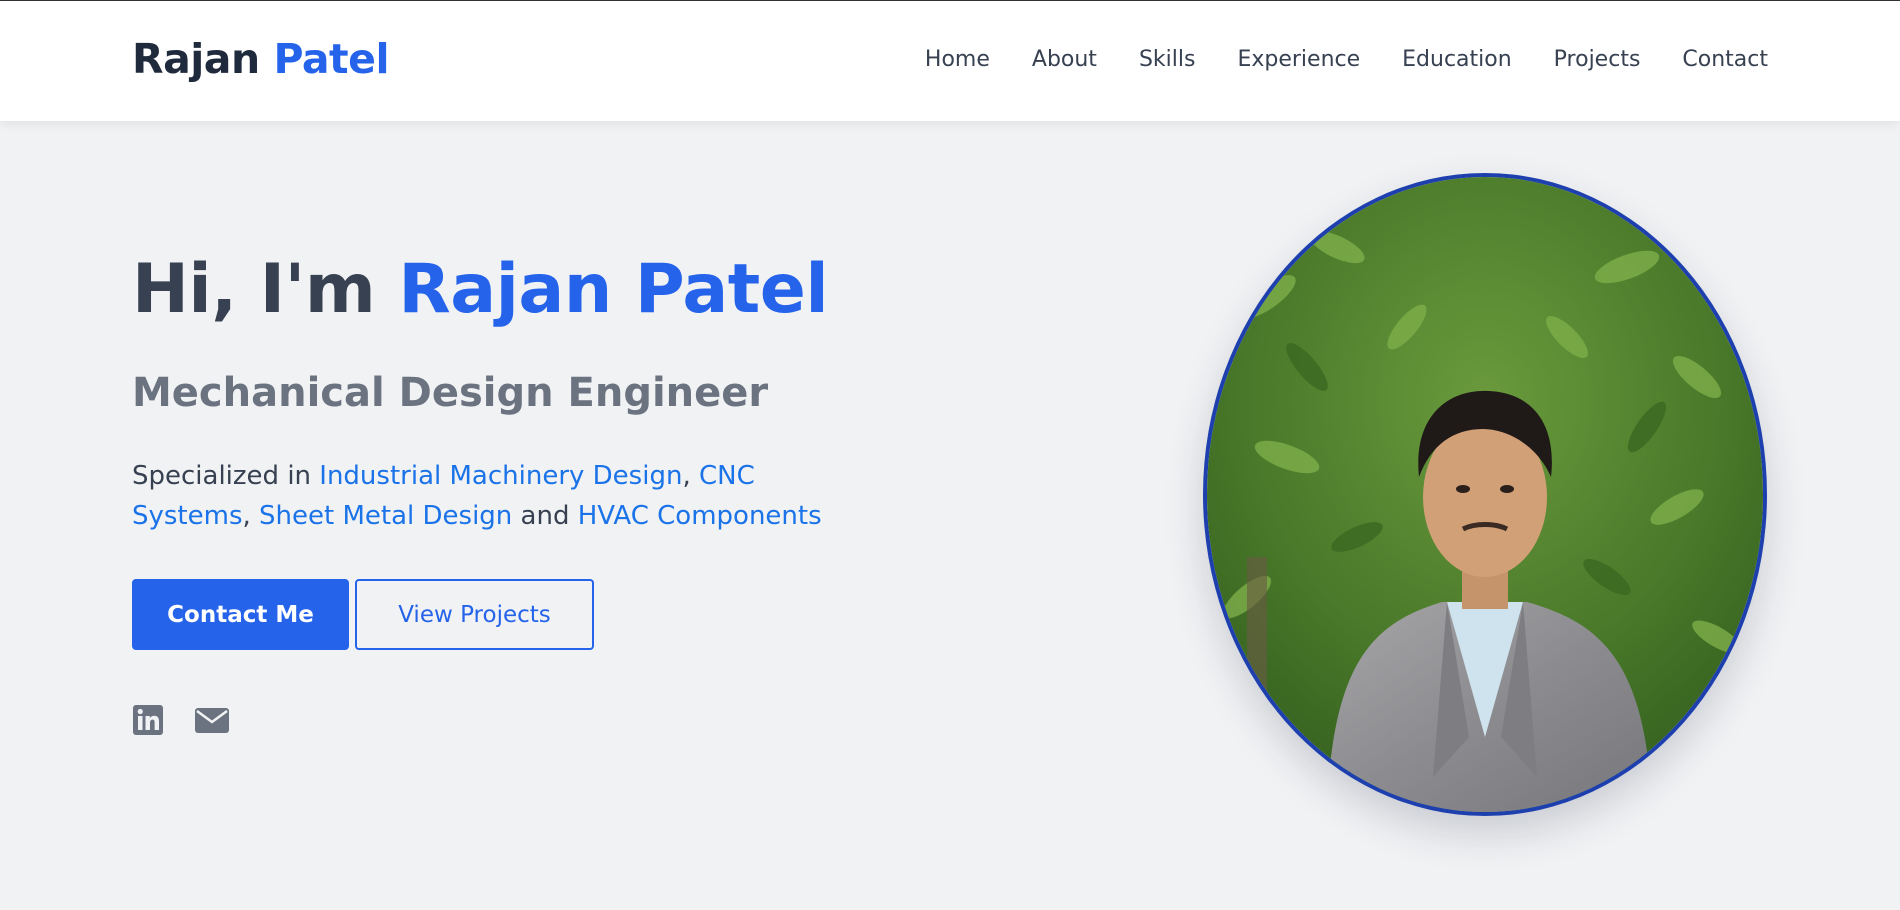 The image size is (1900, 910). I want to click on social-links, so click(181, 720).